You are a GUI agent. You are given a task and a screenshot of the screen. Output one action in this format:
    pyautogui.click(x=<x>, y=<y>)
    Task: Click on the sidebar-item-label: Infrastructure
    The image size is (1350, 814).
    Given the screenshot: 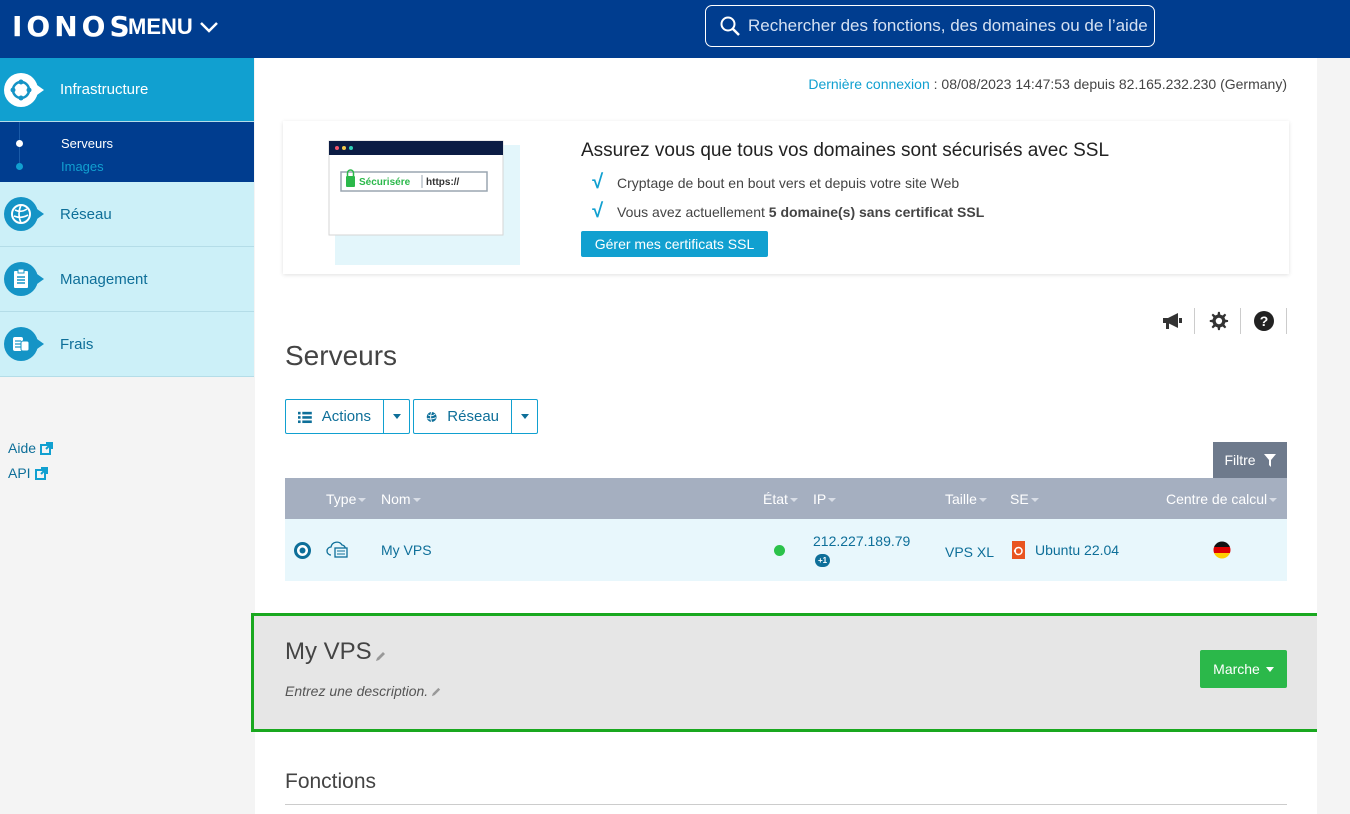 What is the action you would take?
    pyautogui.click(x=104, y=89)
    